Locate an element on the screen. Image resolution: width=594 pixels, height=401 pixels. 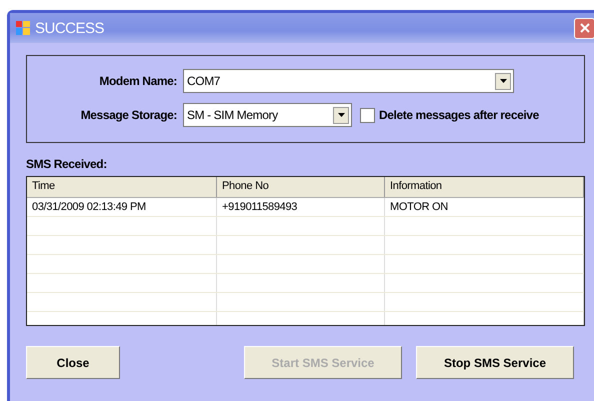
action-button: Stop SMS Service is located at coordinates (495, 362).